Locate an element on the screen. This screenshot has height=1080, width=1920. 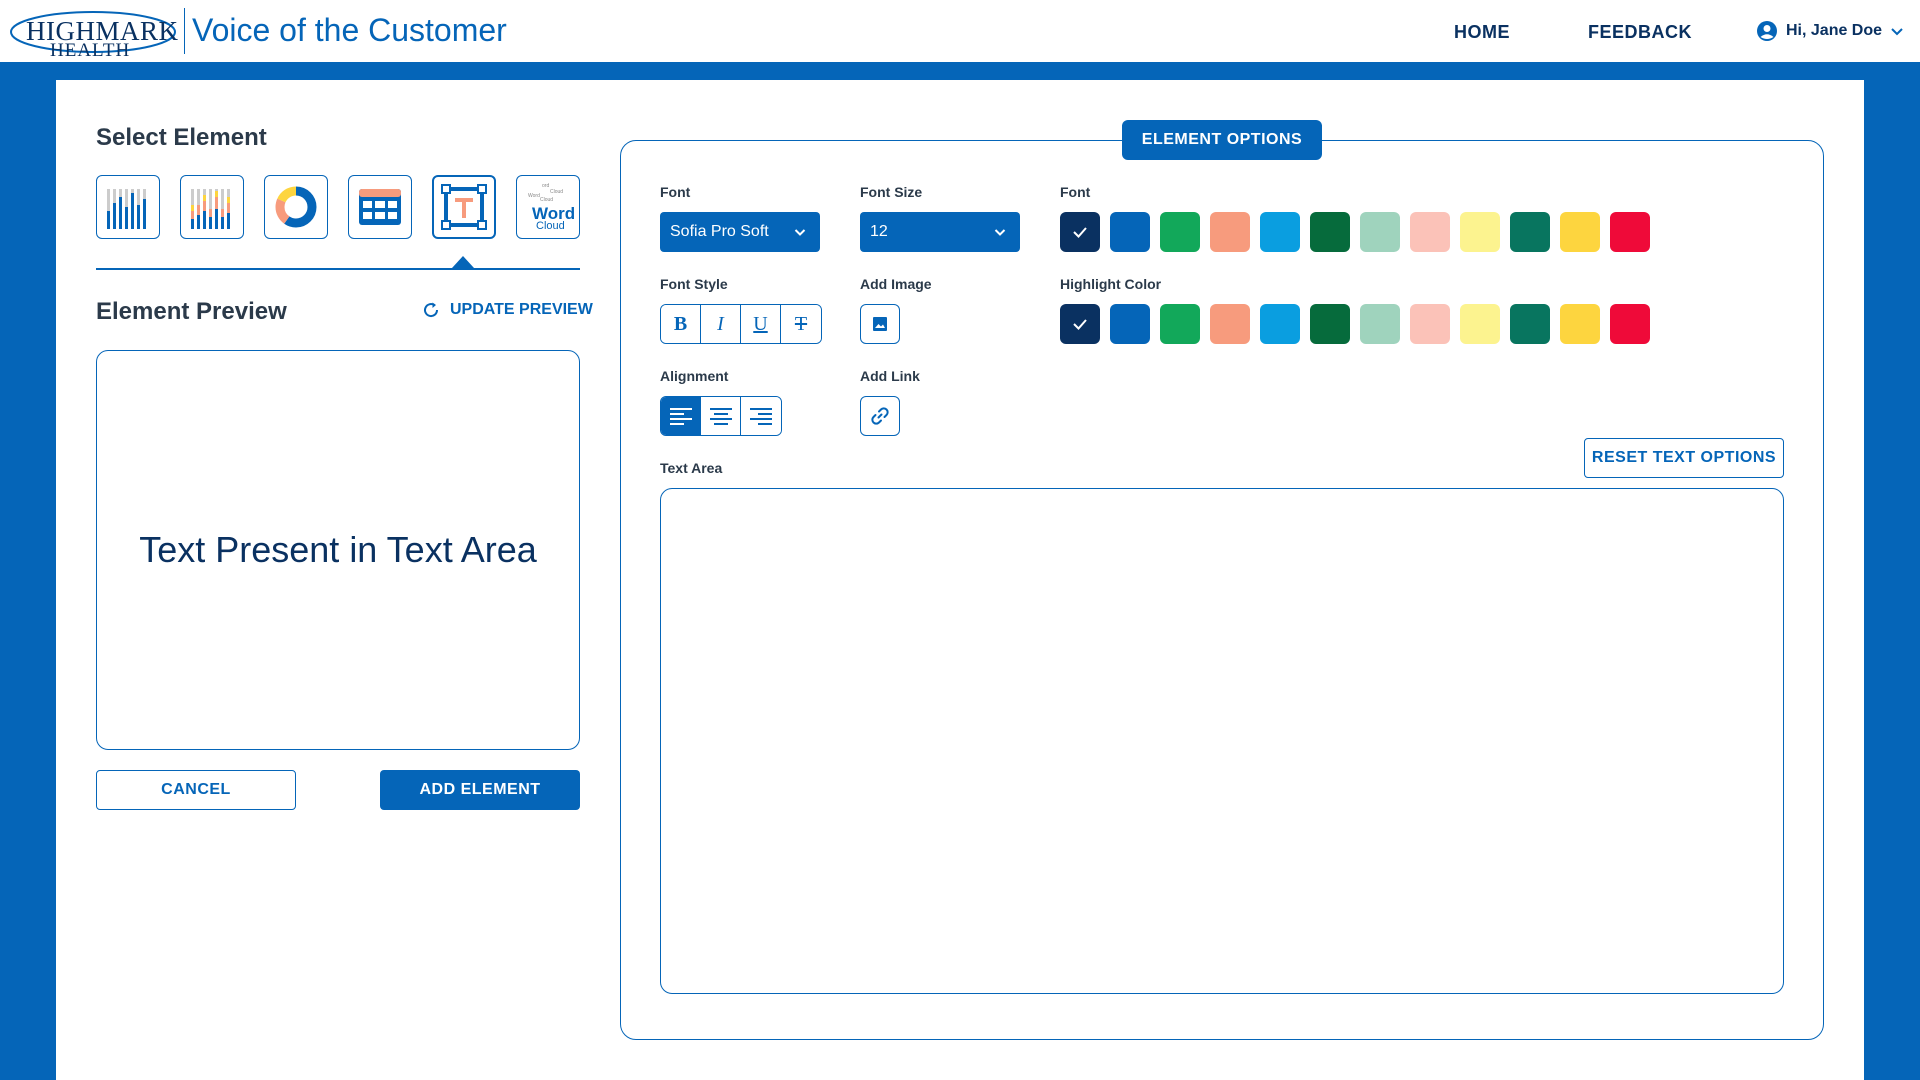
app-title: Voice of the Customer is located at coordinates (349, 30).